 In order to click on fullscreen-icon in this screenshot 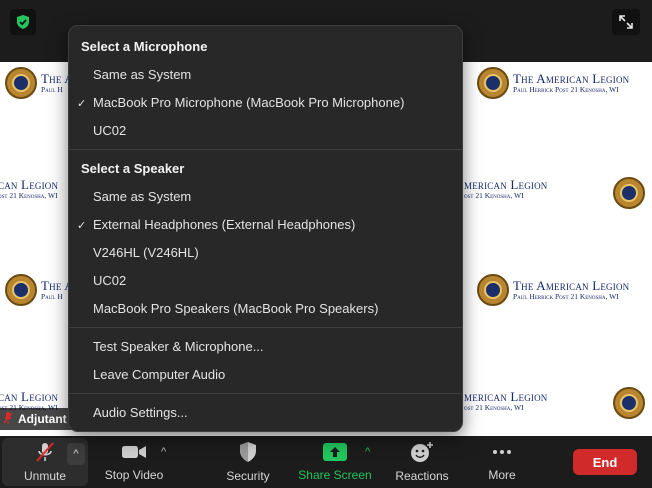, I will do `click(626, 22)`.